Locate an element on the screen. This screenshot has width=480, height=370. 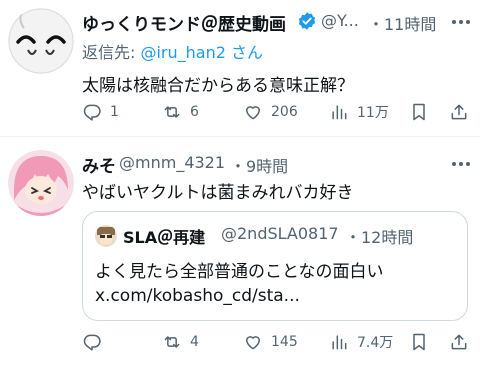
timestamp: ・11時間 is located at coordinates (402, 23).